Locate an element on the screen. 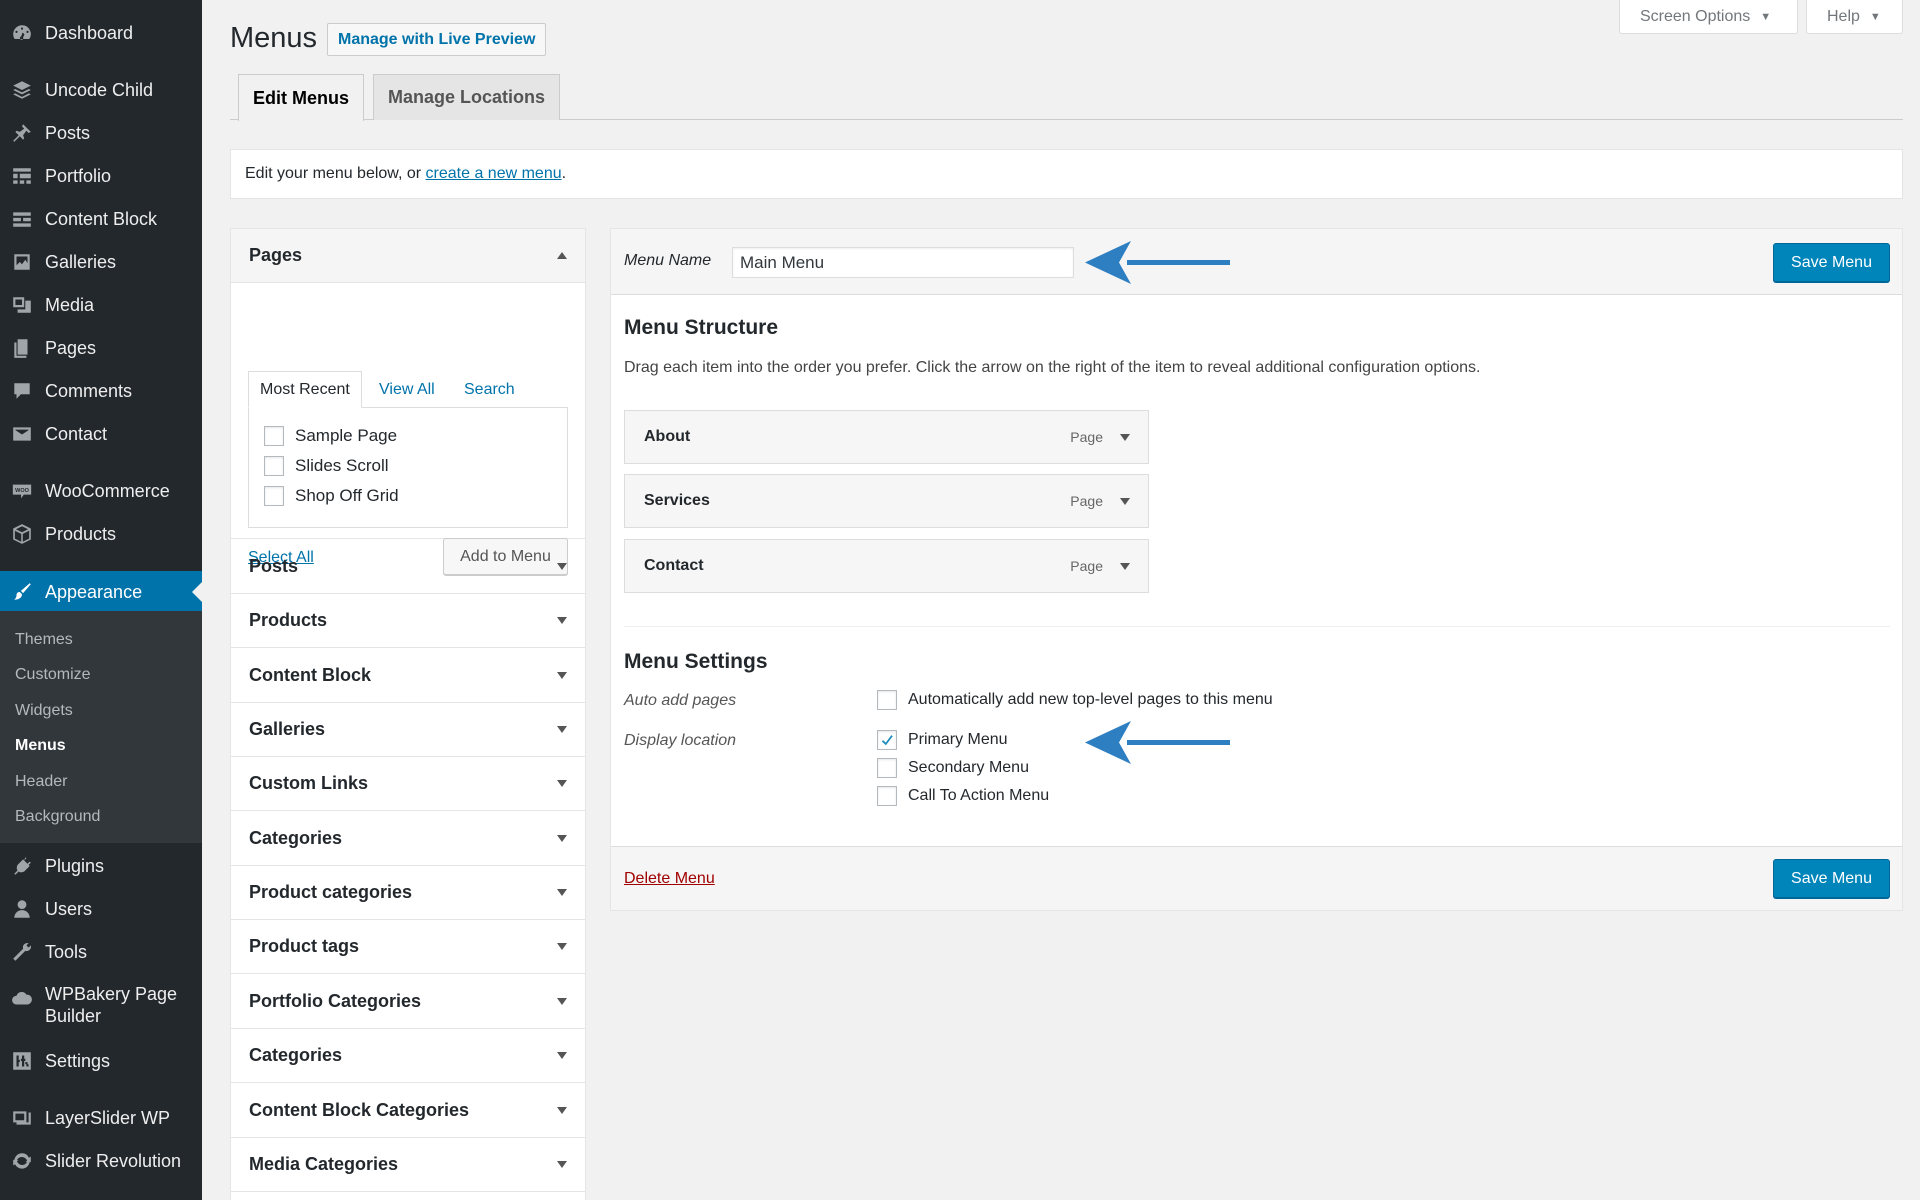 Image resolution: width=1920 pixels, height=1200 pixels. sidebar-item-label: Tools is located at coordinates (66, 951).